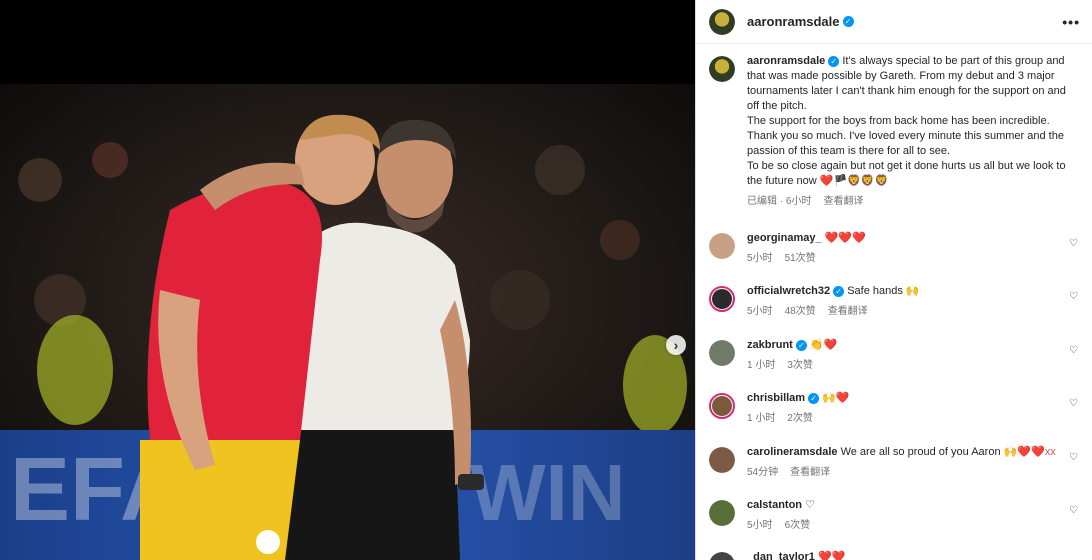 This screenshot has width=1092, height=560. What do you see at coordinates (800, 365) in the screenshot?
I see `comment-likes: 3次赞` at bounding box center [800, 365].